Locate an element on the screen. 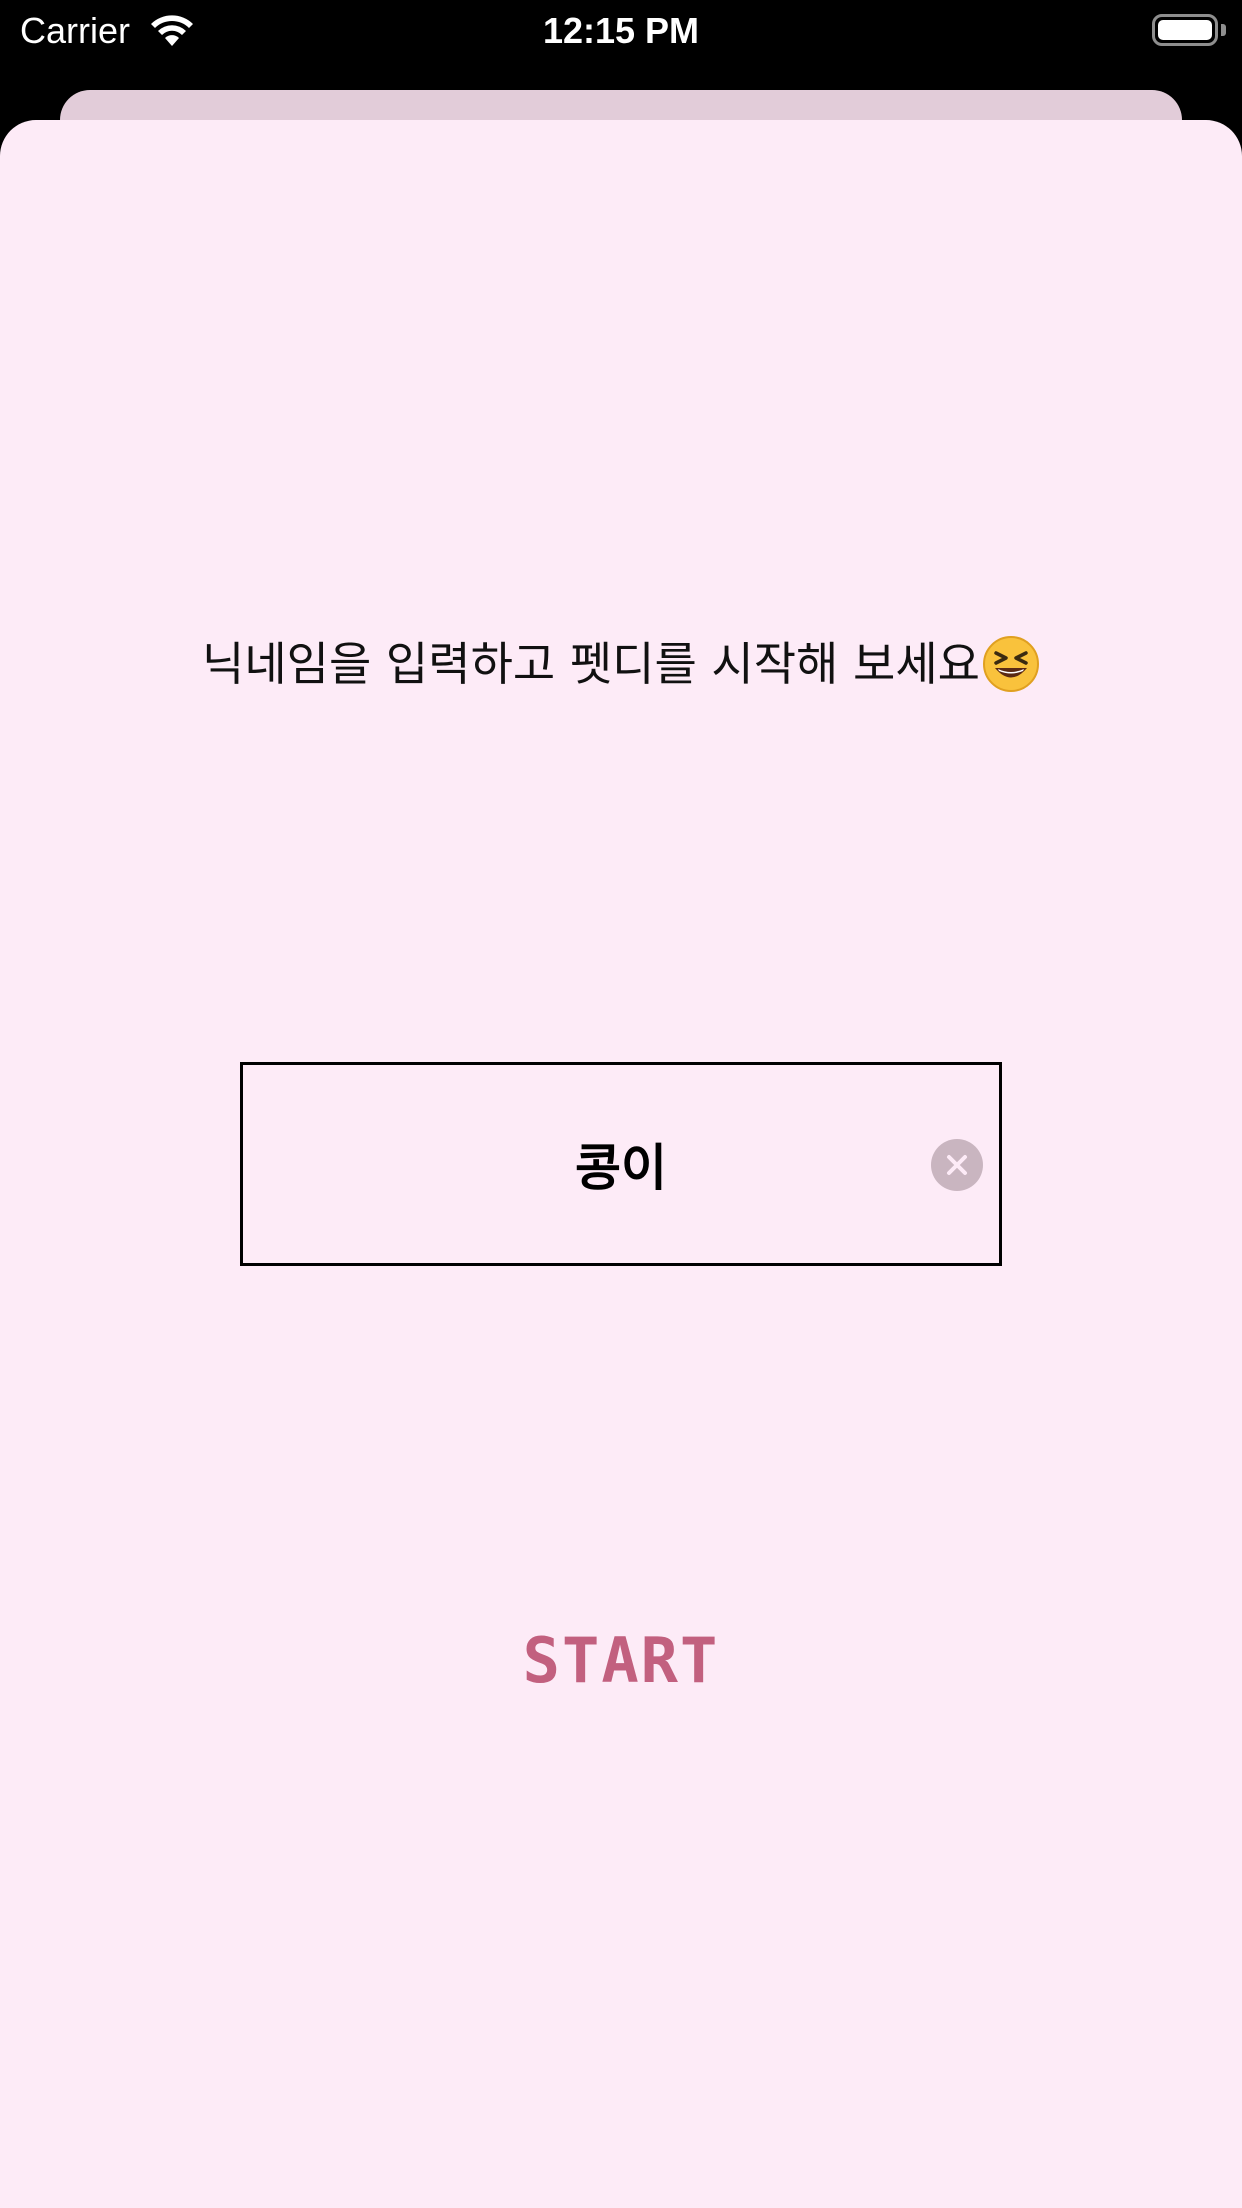 The width and height of the screenshot is (1242, 2208). prompt-line: 닉네임을 입력하고 펫디를 시작해 보세요 is located at coordinates (621, 662).